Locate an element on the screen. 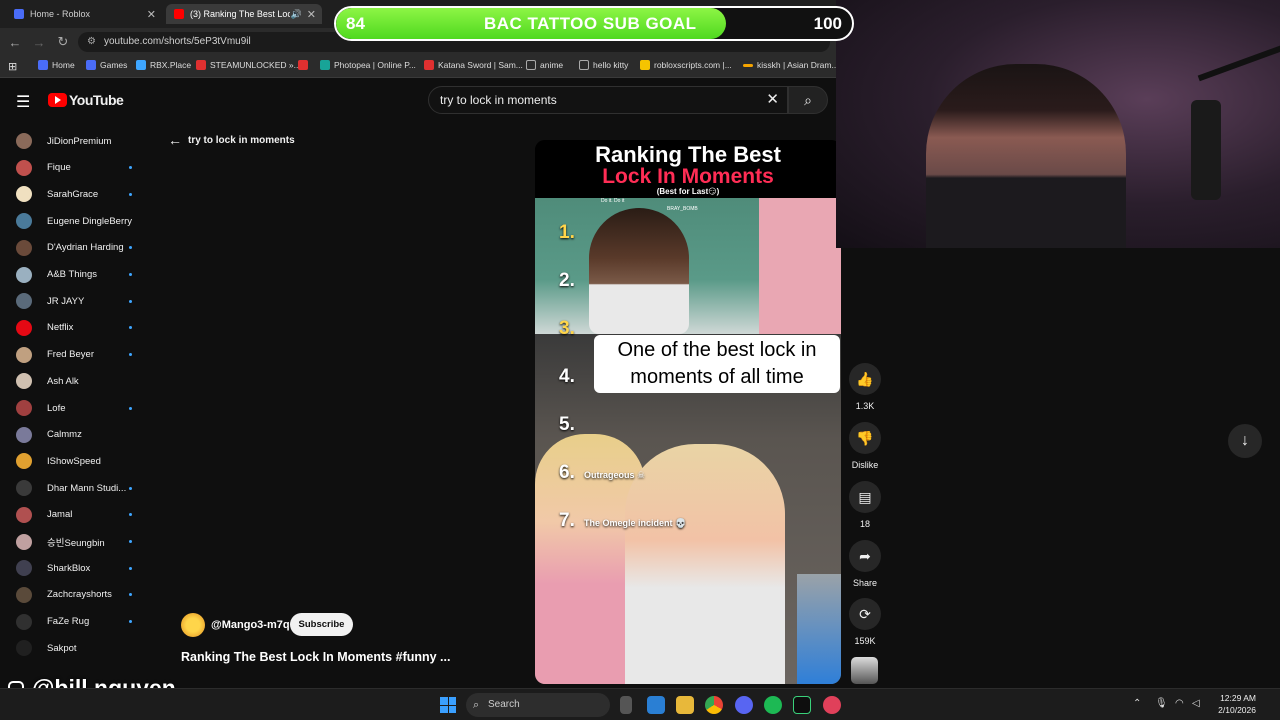  spotify-icon is located at coordinates (773, 705).